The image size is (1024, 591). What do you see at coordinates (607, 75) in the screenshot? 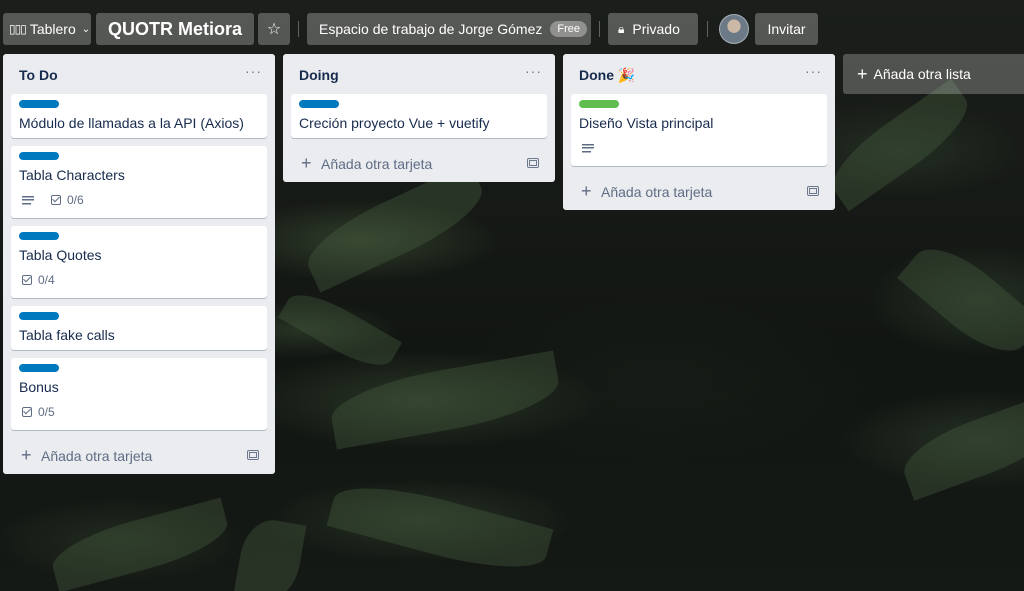
I see `list-title: Done 🎉` at bounding box center [607, 75].